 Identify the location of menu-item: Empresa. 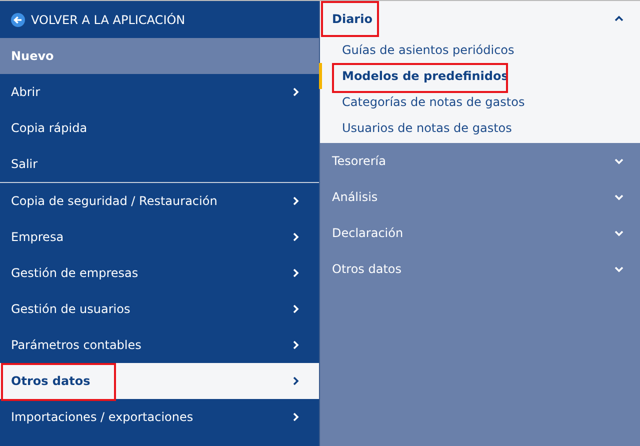
(159, 237).